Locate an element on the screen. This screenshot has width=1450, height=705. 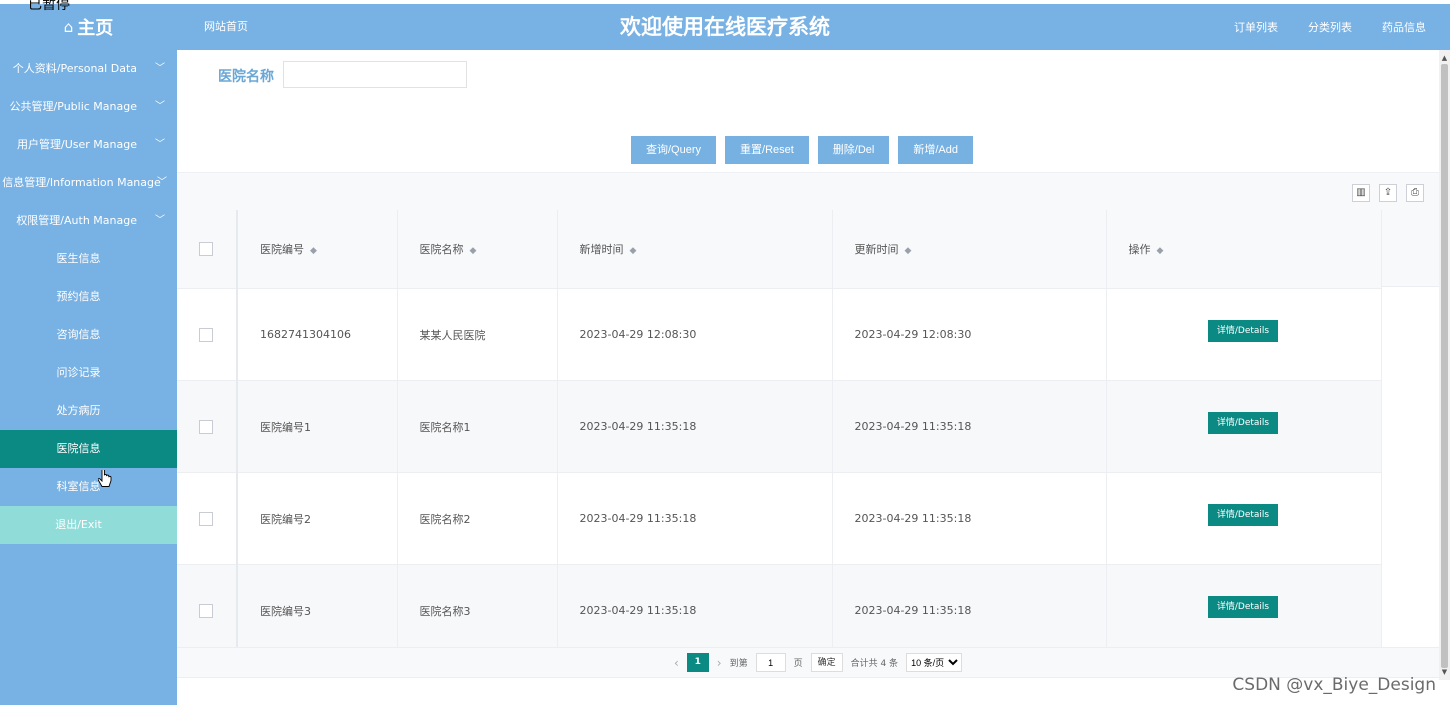
sidebar-group-label: 公共管理/Public Manage is located at coordinates (73, 106).